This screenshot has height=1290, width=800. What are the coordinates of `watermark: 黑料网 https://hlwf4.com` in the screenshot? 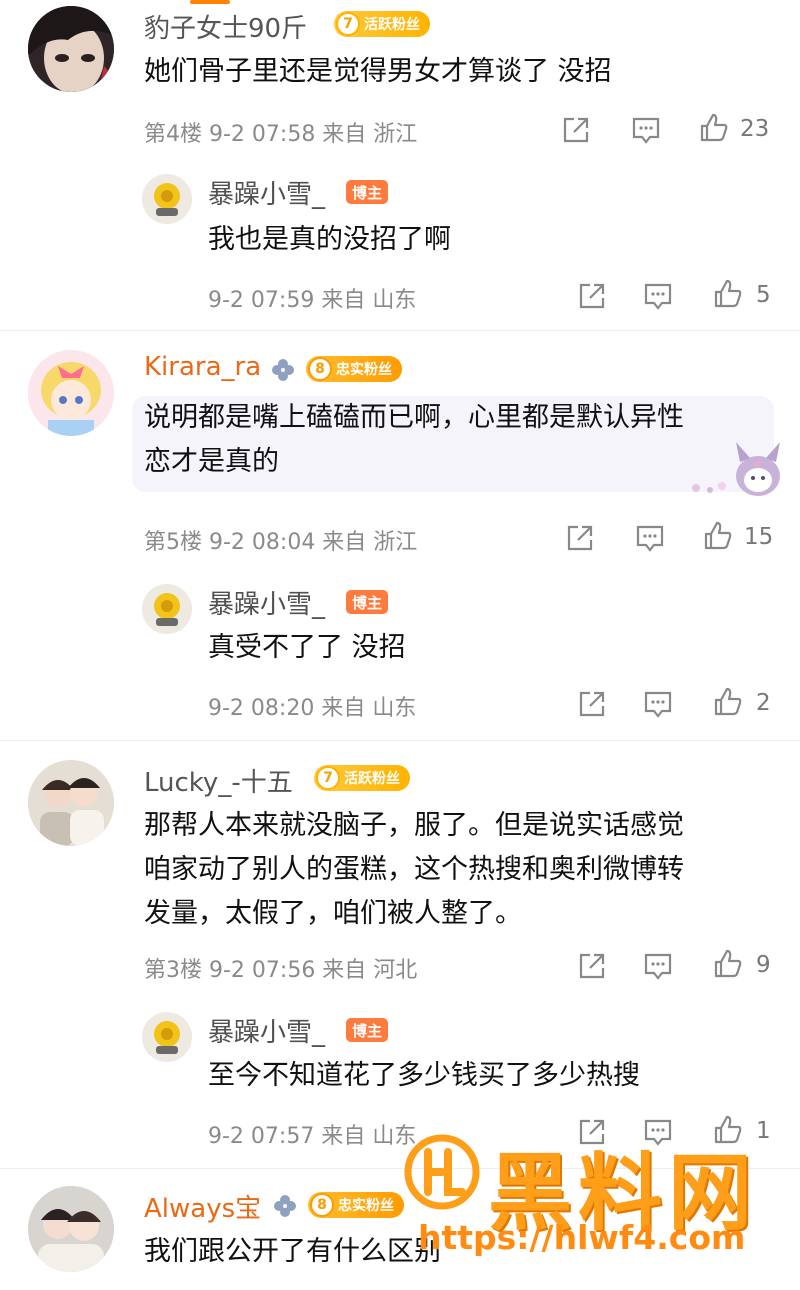 It's located at (592, 1195).